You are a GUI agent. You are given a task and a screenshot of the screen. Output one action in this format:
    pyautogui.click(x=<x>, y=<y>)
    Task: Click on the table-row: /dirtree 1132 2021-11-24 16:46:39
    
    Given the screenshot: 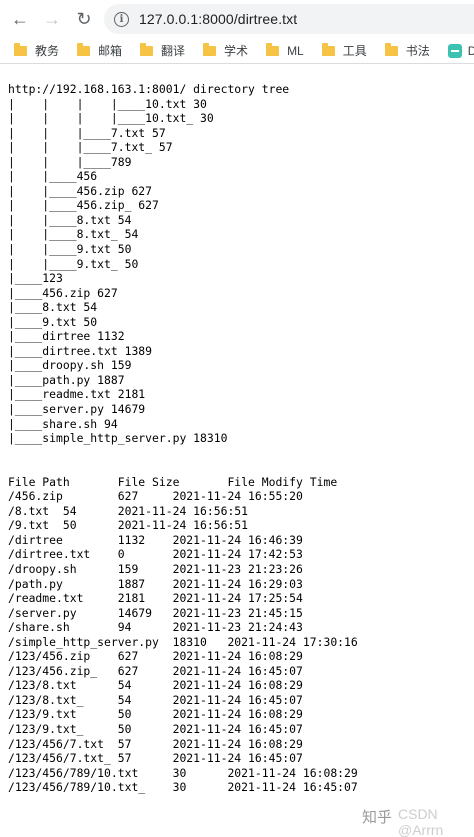 What is the action you would take?
    pyautogui.click(x=155, y=539)
    